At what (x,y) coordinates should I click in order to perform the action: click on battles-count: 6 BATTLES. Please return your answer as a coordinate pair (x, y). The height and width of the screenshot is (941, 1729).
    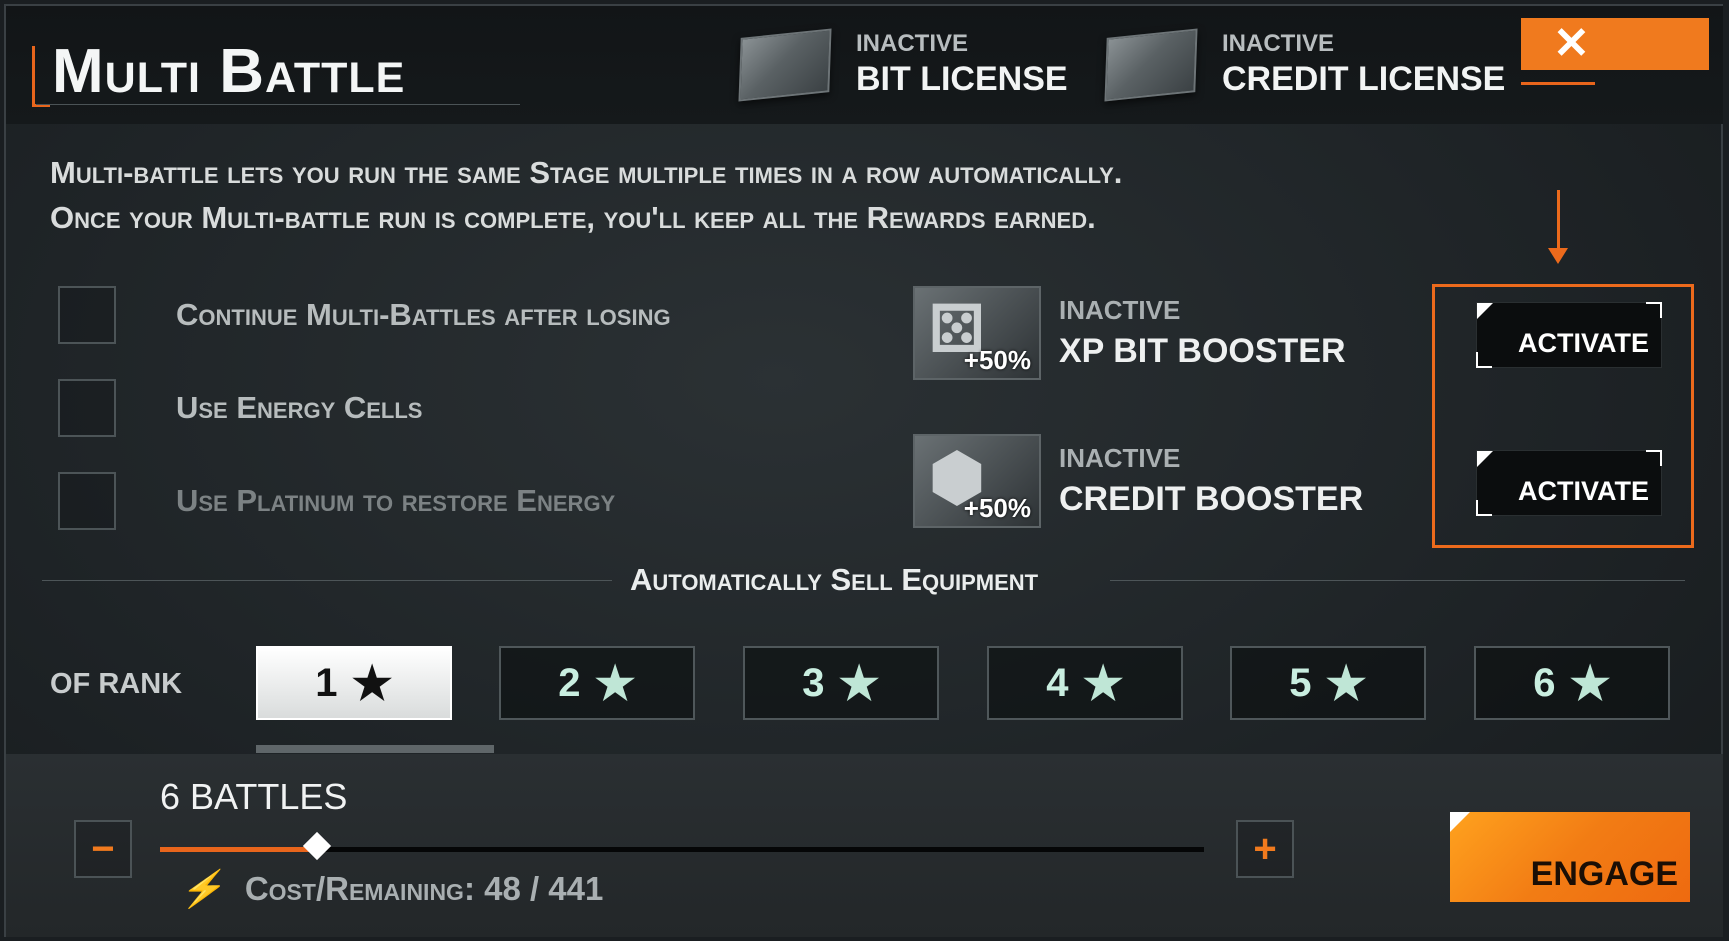
    Looking at the image, I should click on (254, 796).